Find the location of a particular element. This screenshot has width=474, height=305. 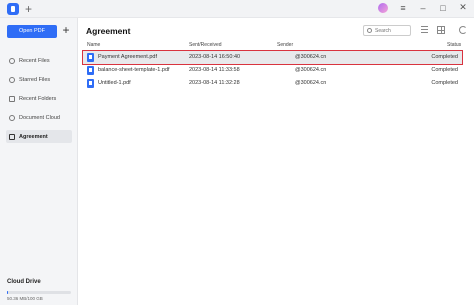

storage-bar is located at coordinates (39, 292).